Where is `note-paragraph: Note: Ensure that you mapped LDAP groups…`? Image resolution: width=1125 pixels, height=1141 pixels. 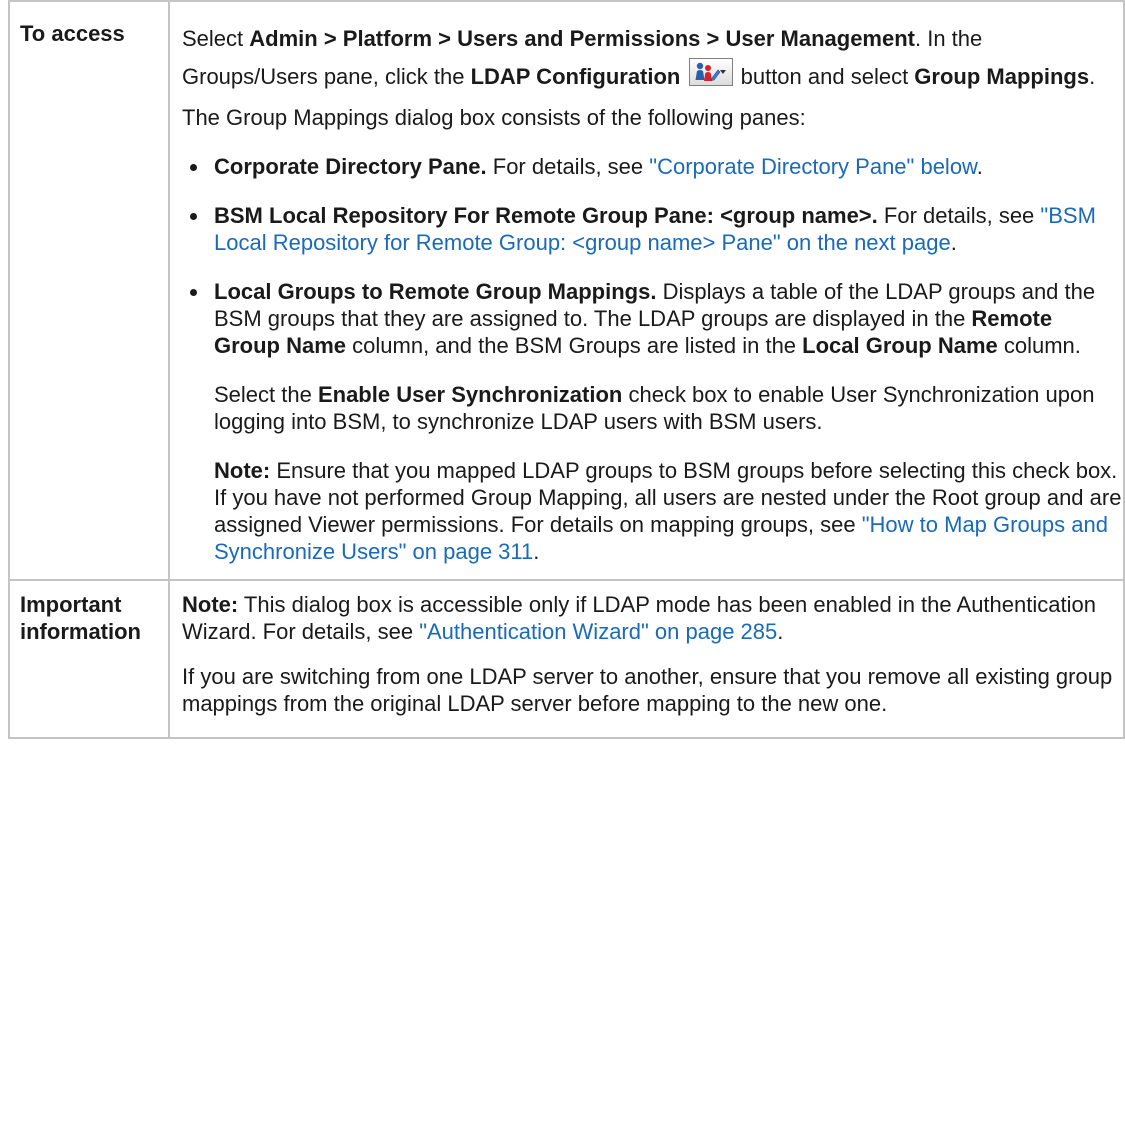
note-paragraph: Note: Ensure that you mapped LDAP groups… is located at coordinates (652, 518).